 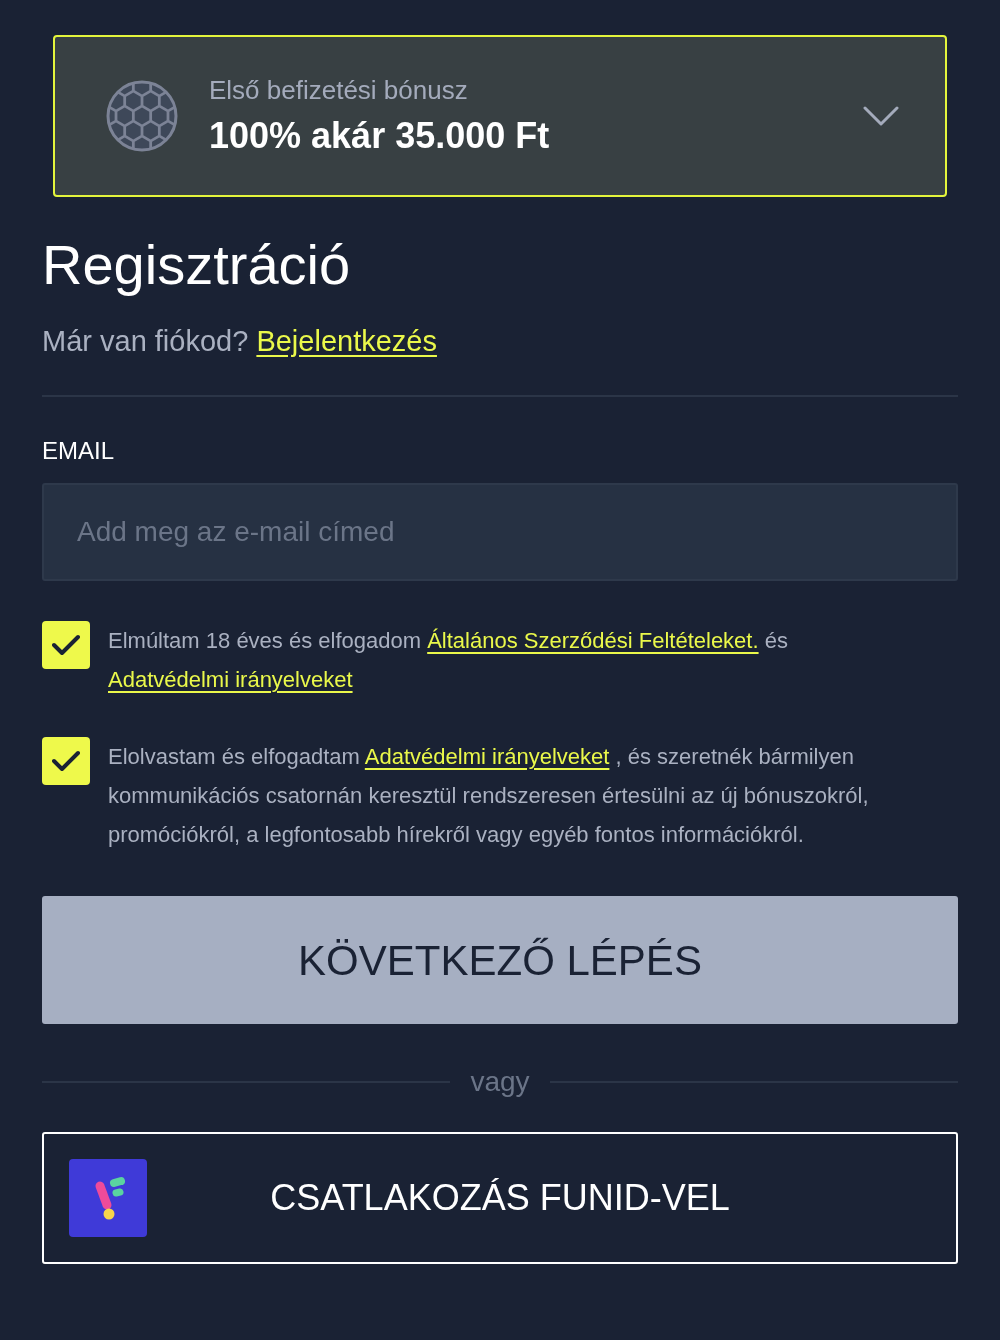 What do you see at coordinates (346, 341) in the screenshot?
I see `login-link: Bejelentkezés` at bounding box center [346, 341].